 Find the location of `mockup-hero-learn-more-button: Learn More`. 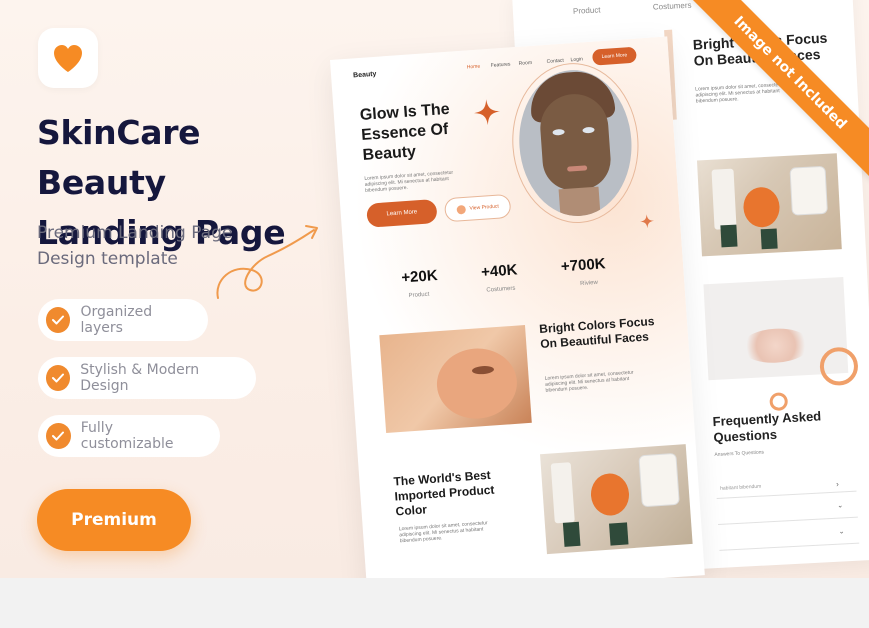

mockup-hero-learn-more-button: Learn More is located at coordinates (402, 213).